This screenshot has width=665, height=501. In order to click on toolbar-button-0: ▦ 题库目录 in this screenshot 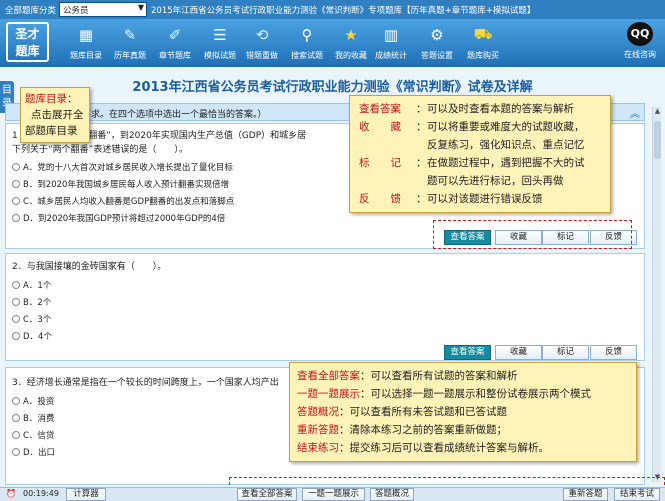, I will do `click(86, 44)`.